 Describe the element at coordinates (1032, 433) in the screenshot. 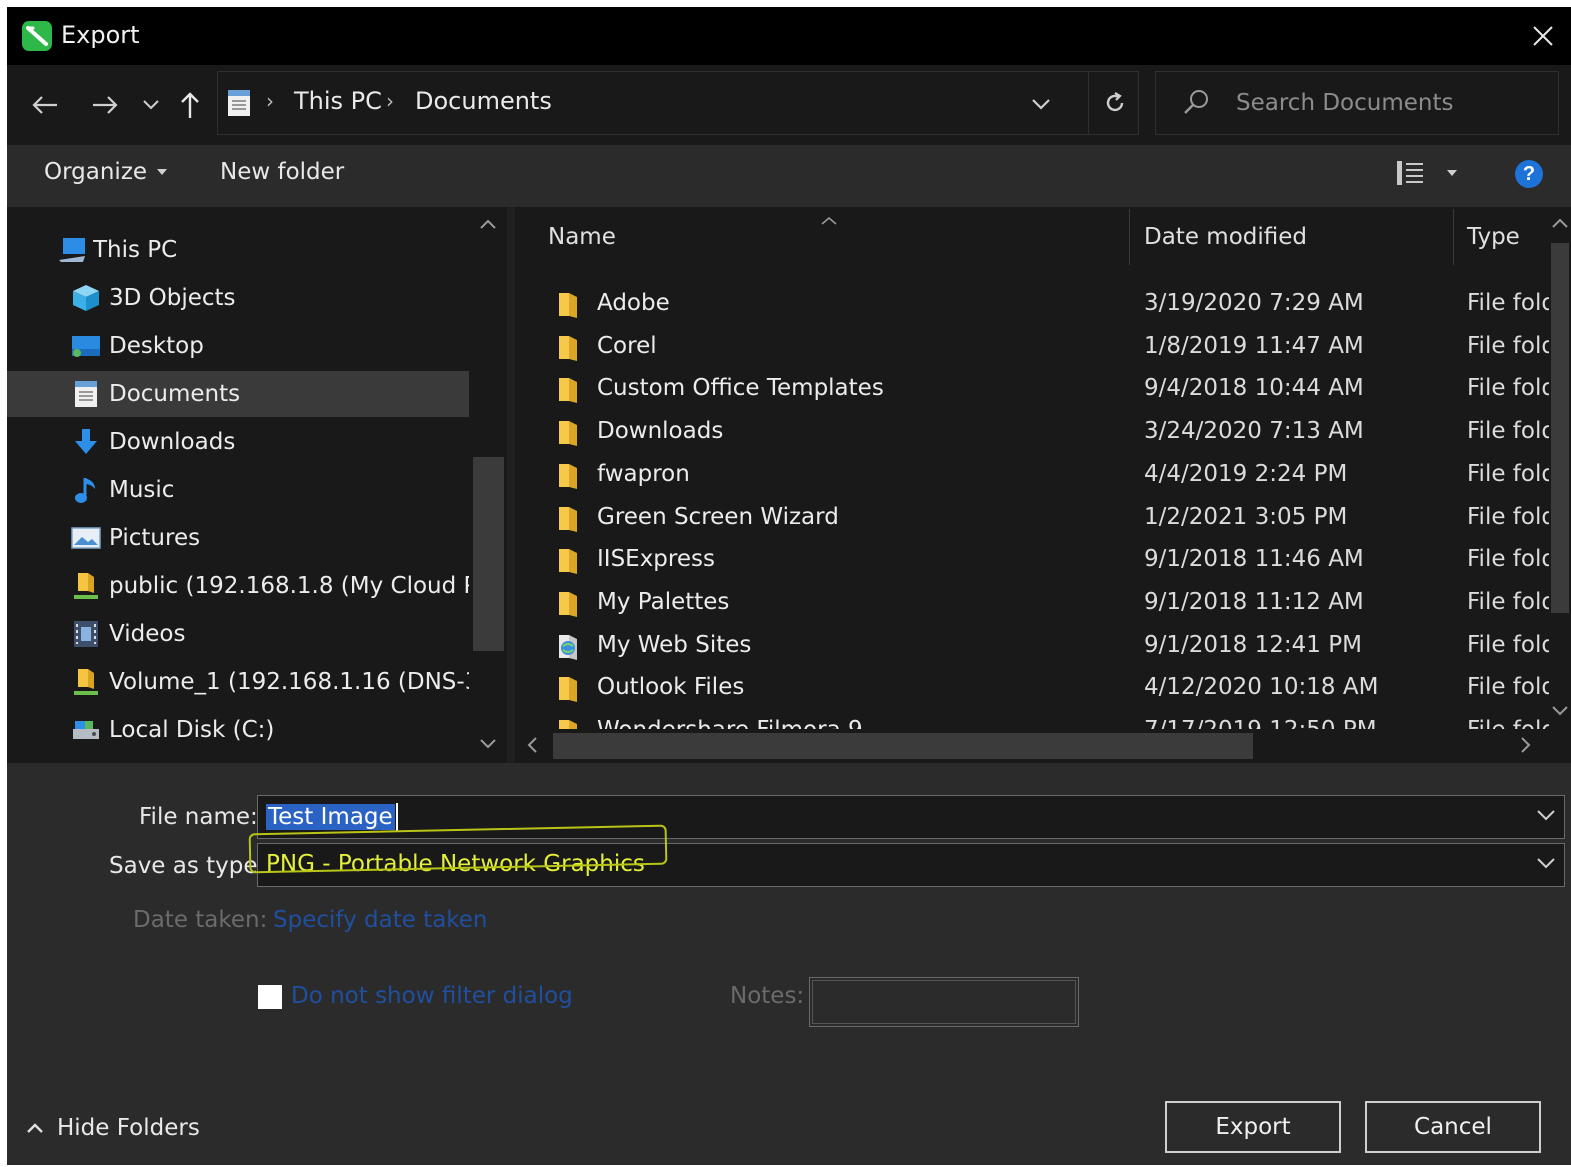

I see `file-row: Downloads 3/24/2020 7:13 AM File fold` at that location.